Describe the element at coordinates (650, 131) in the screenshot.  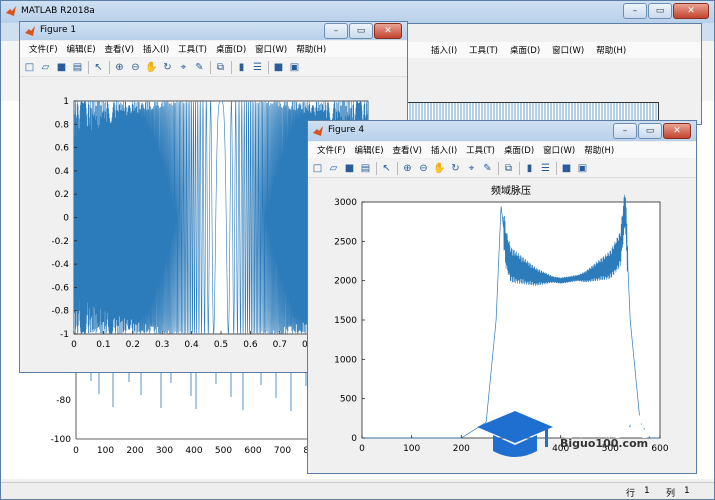
I see `figure4-maximize-button: ▭` at that location.